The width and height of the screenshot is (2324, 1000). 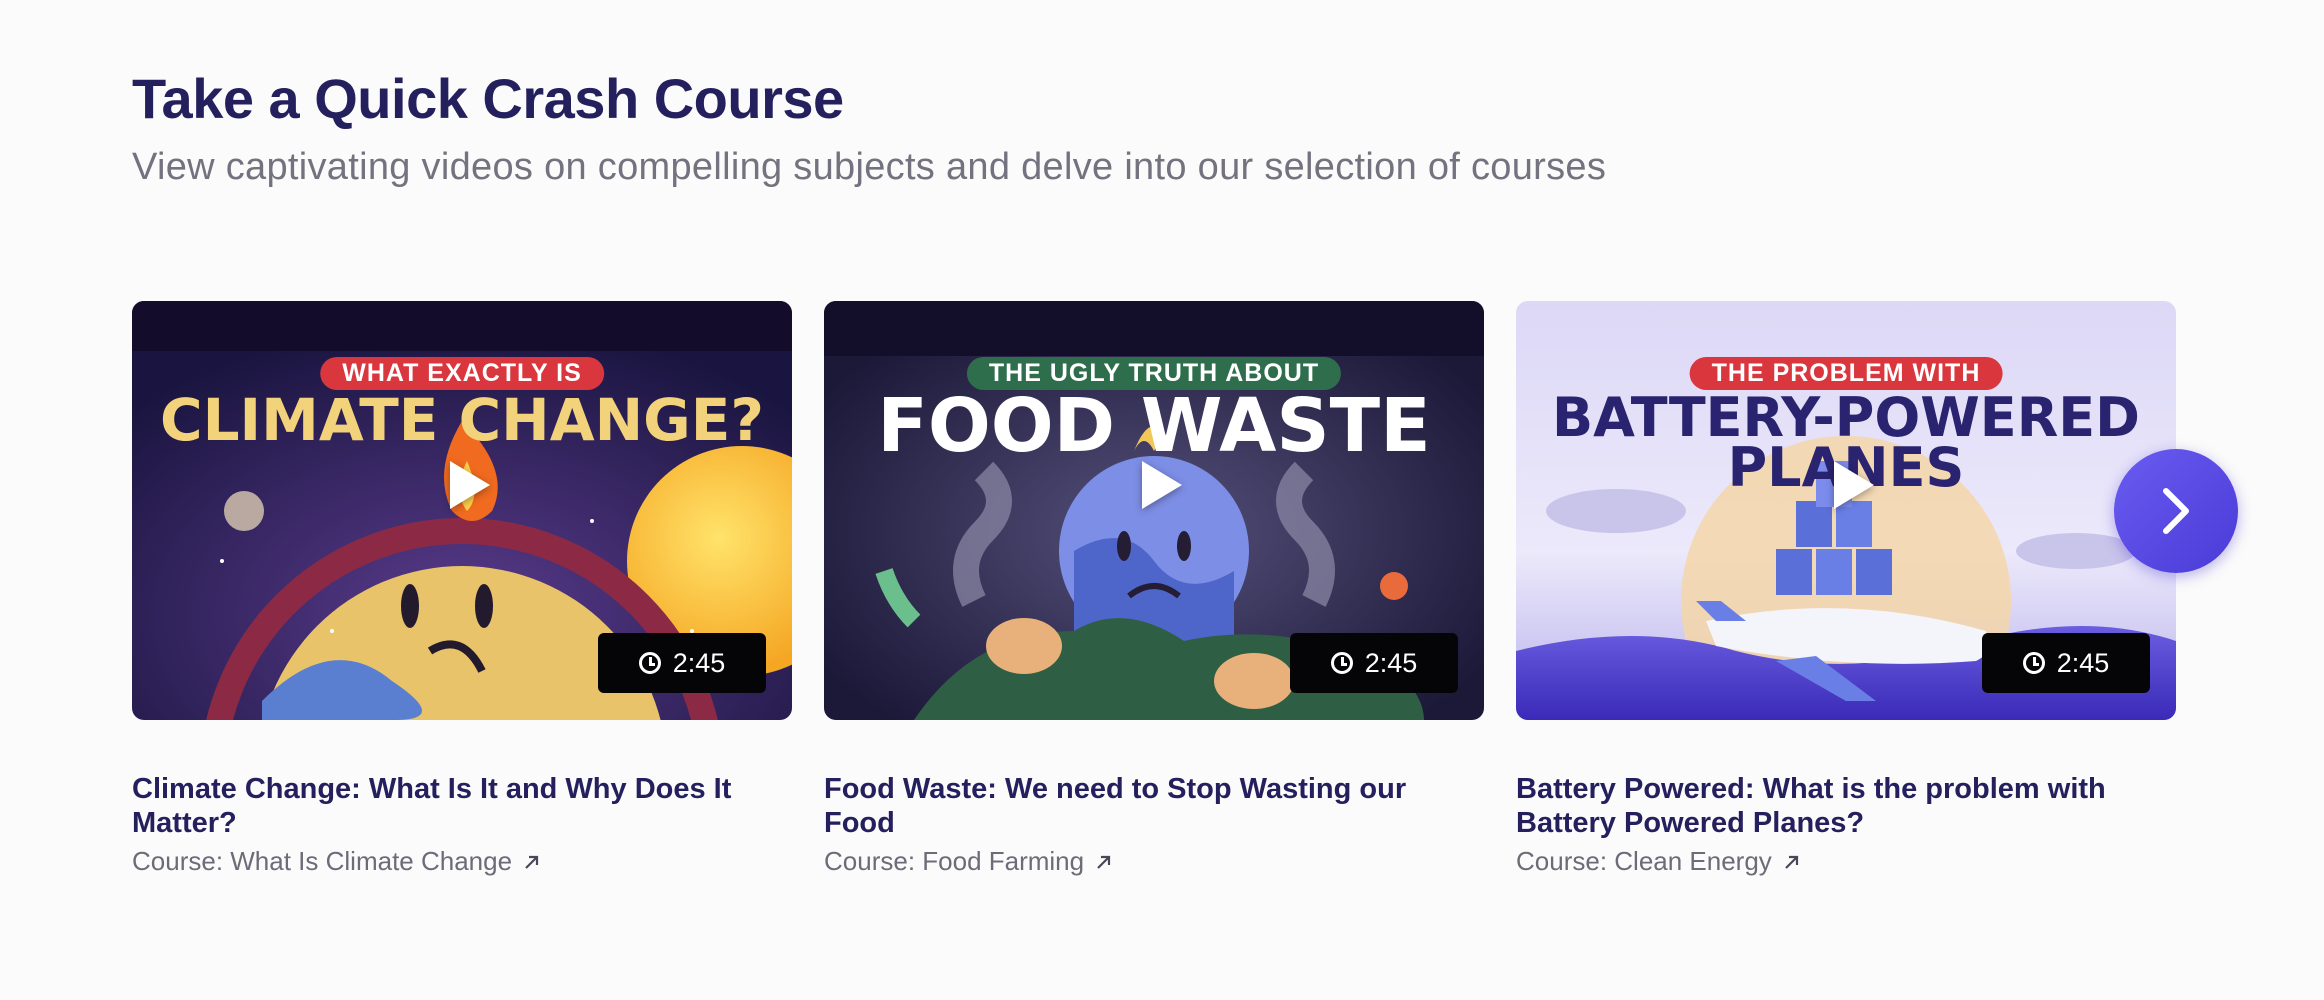 I want to click on course-link: Course: Food Farming, so click(x=1154, y=861).